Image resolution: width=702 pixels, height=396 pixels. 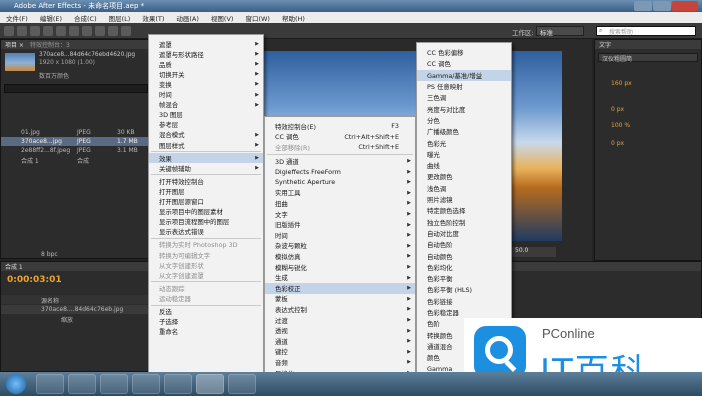 What do you see at coordinates (50, 384) in the screenshot?
I see `taskbar-ie-icon` at bounding box center [50, 384].